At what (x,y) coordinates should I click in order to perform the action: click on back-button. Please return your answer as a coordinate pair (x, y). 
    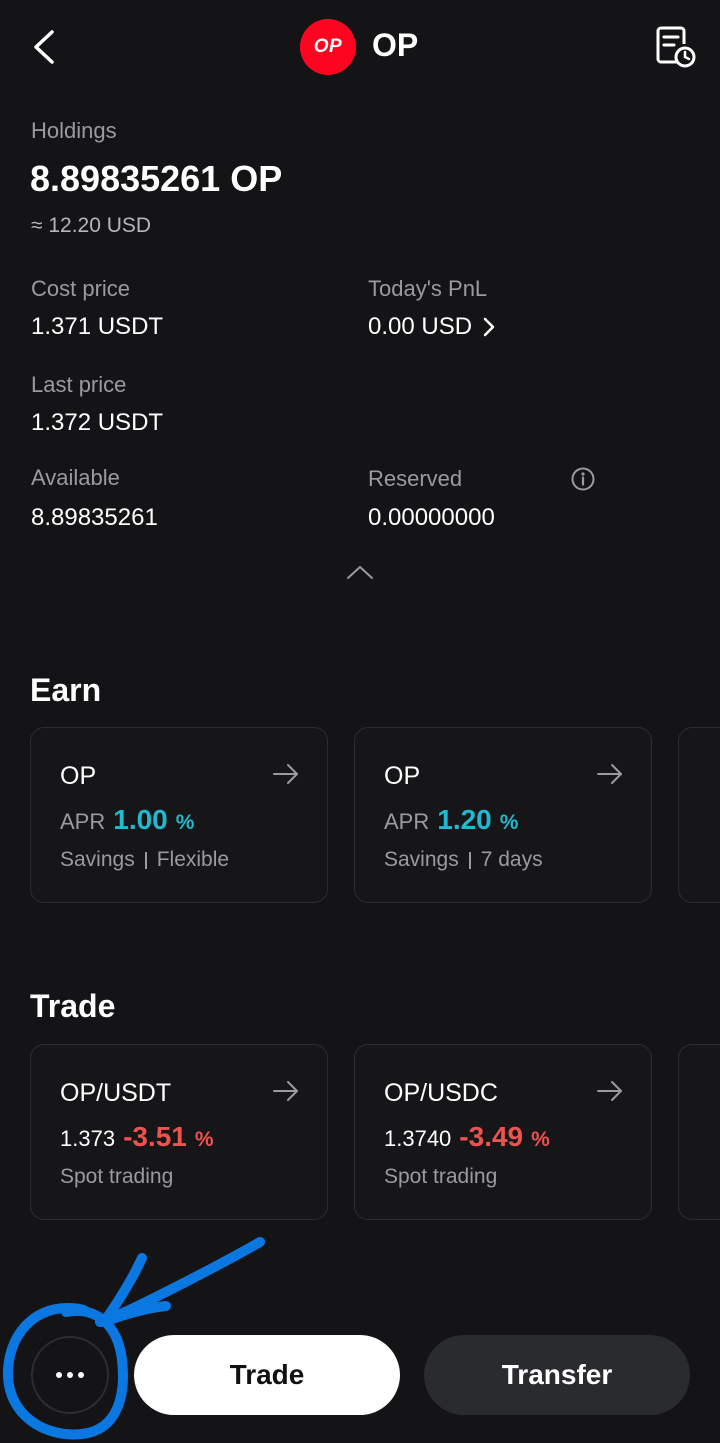
    Looking at the image, I should click on (46, 47).